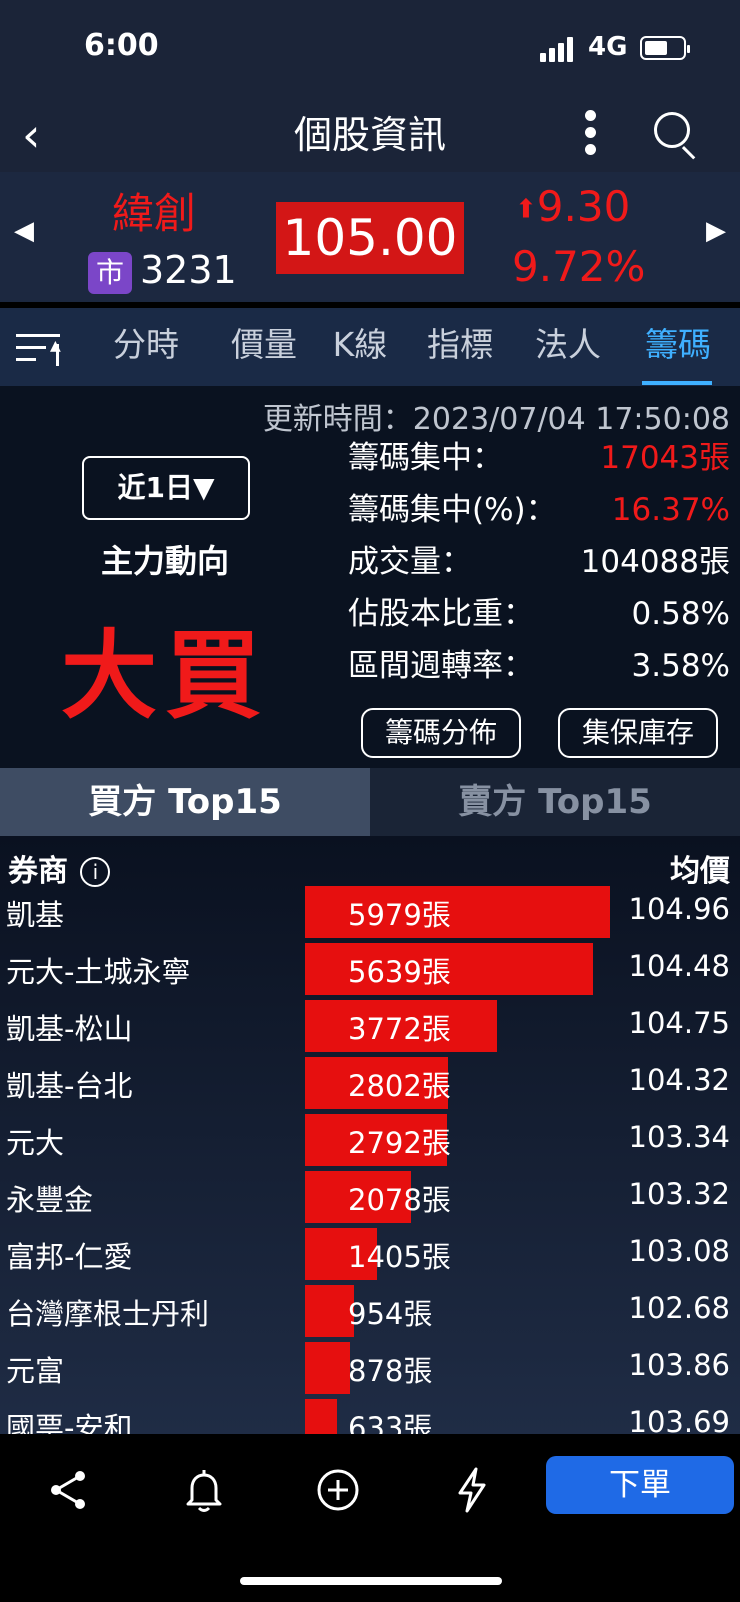  I want to click on custody-inventory-button: 集保庫存, so click(638, 733).